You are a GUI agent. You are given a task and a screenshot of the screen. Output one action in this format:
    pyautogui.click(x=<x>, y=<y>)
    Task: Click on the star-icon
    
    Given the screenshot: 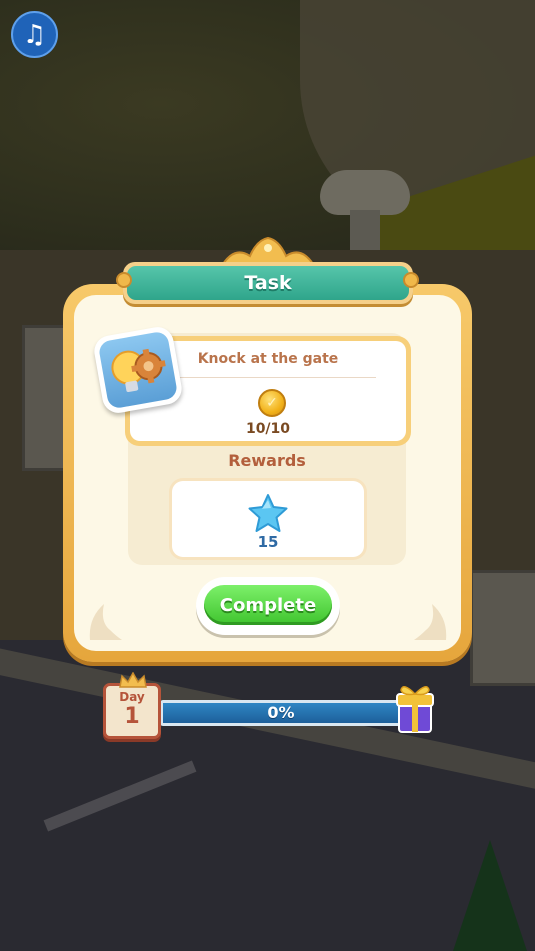 What is the action you would take?
    pyautogui.click(x=268, y=513)
    